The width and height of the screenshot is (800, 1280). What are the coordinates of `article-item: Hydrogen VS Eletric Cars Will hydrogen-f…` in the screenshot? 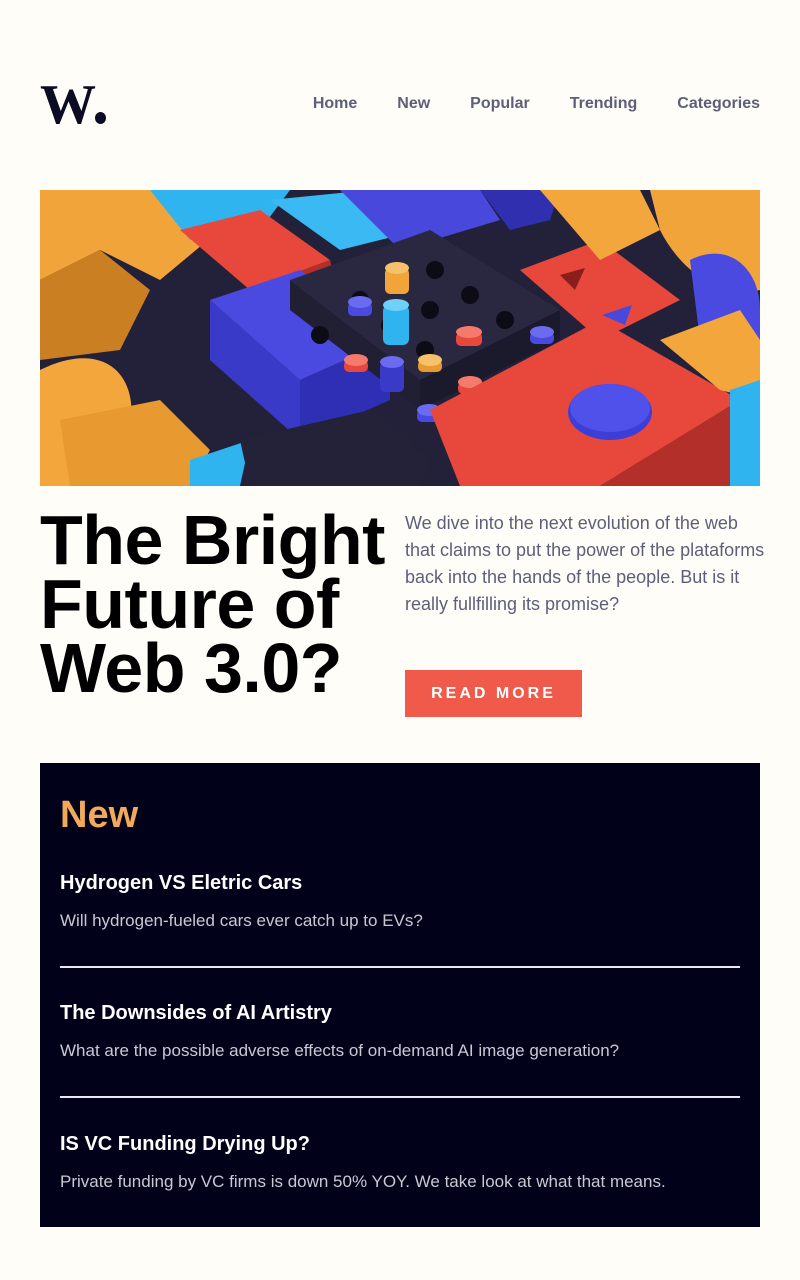 It's located at (400, 901).